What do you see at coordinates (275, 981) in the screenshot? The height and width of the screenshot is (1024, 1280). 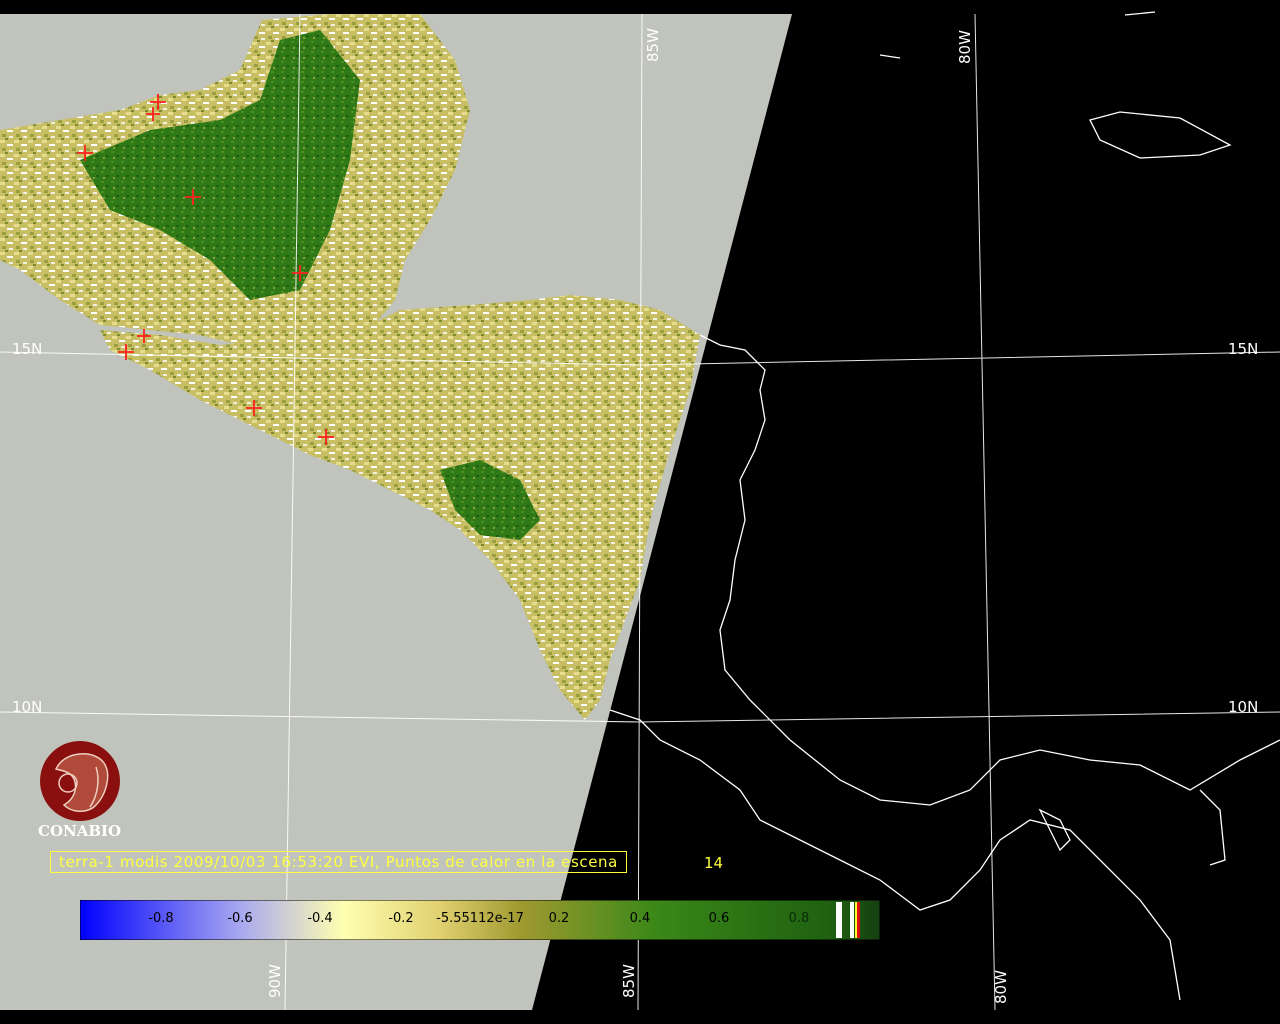 I see `label-lon-90w-bottom: 90W` at bounding box center [275, 981].